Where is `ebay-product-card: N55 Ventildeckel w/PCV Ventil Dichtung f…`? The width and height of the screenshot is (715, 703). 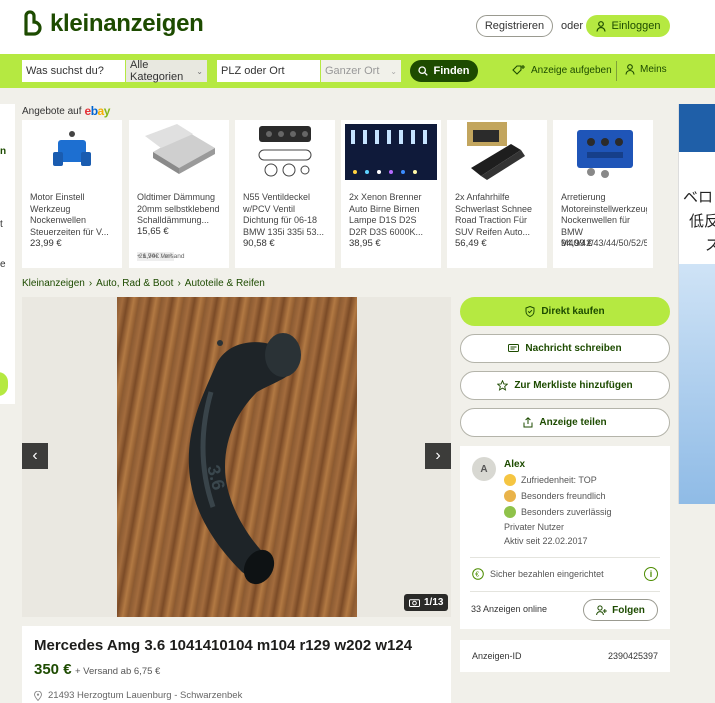 ebay-product-card: N55 Ventildeckel w/PCV Ventil Dichtung f… is located at coordinates (285, 194).